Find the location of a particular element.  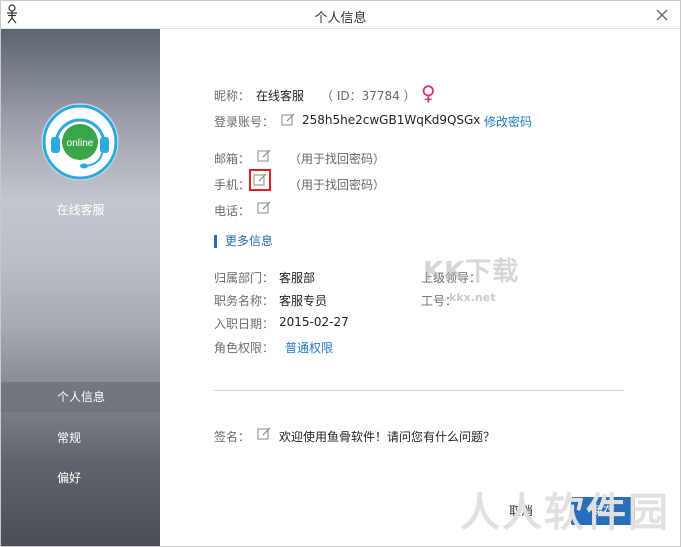

edit-signature-icon is located at coordinates (264, 434).